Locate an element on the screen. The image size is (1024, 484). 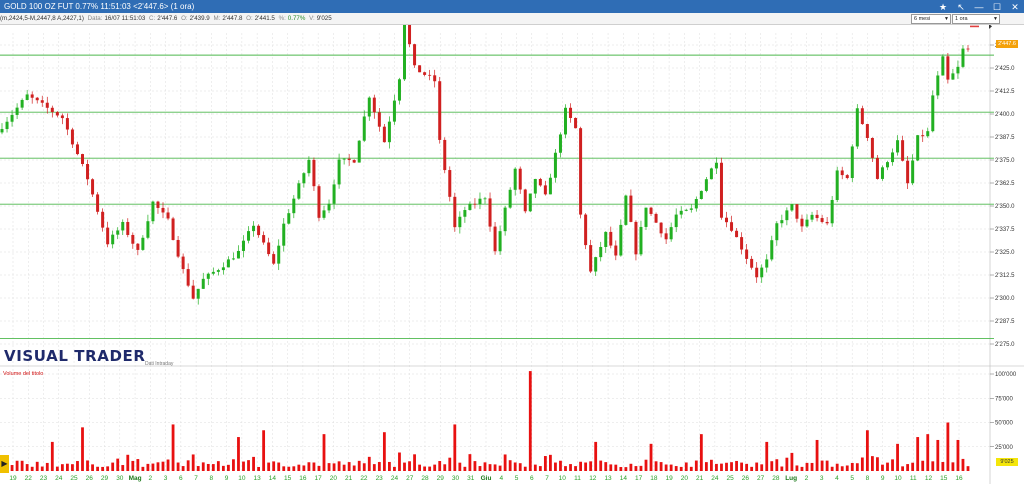
date-tick-label: 13 is located at coordinates (258, 478).